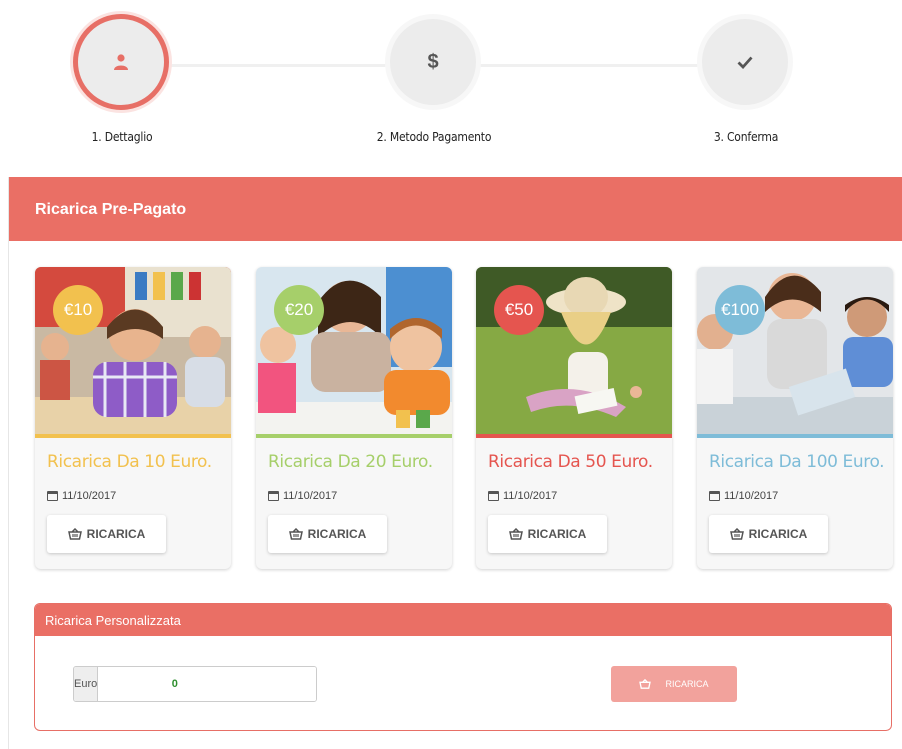  Describe the element at coordinates (797, 462) in the screenshot. I see `card-title: Ricarica Da 100 Euro.` at that location.